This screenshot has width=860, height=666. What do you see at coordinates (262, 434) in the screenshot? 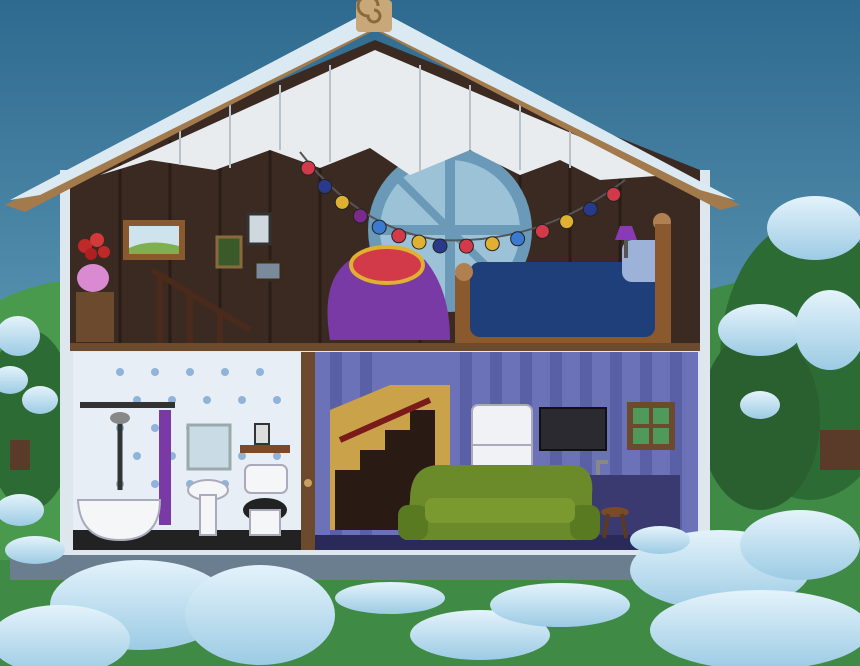
I see `bathroom-shelf-item` at bounding box center [262, 434].